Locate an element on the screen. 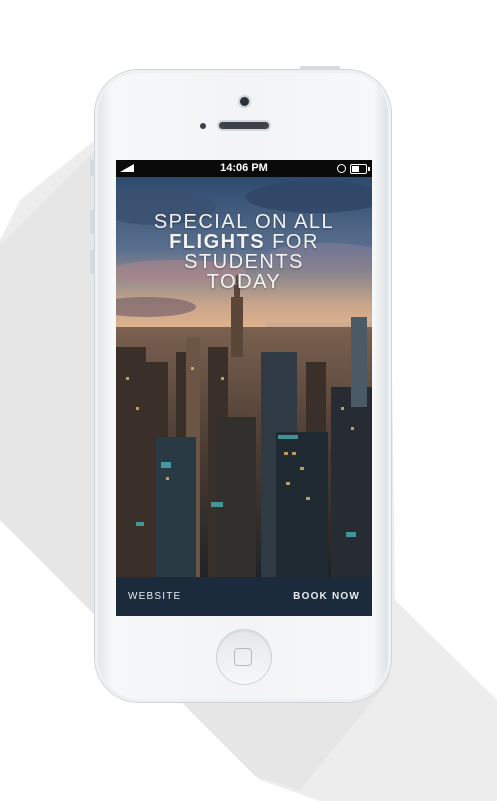 This screenshot has width=497, height=801. status-bar: 14:06 PM is located at coordinates (244, 168).